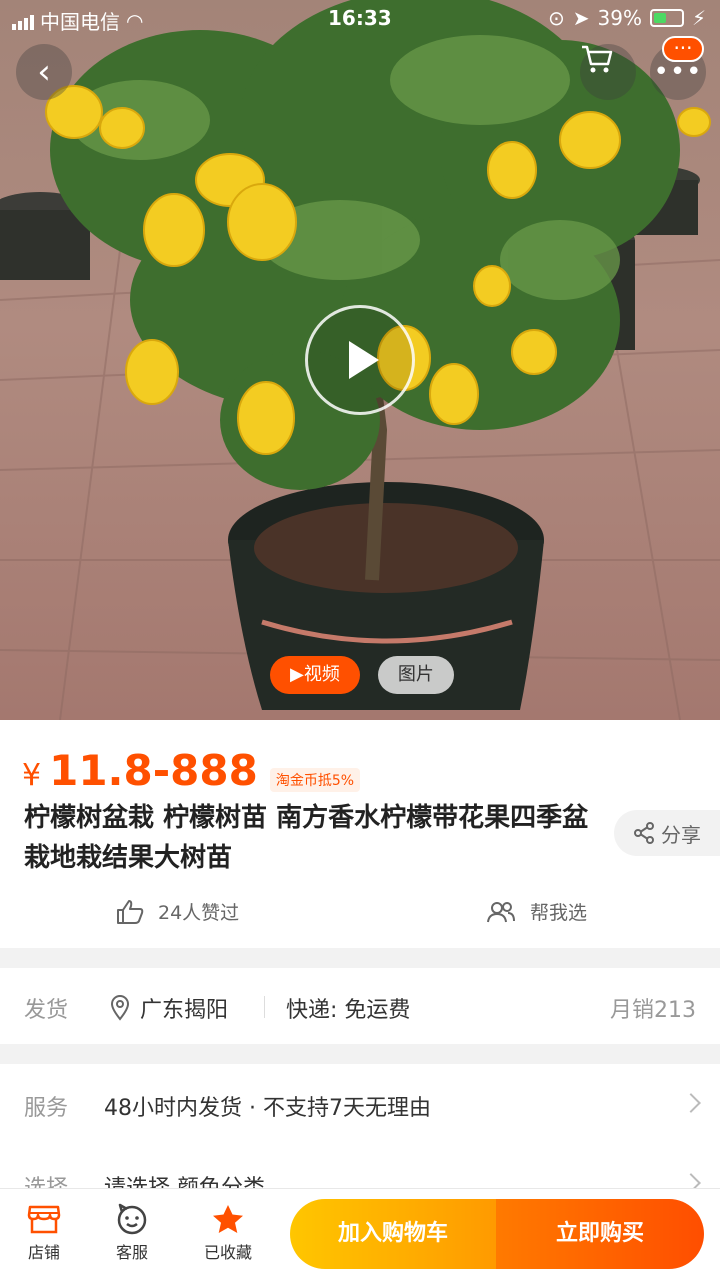 Image resolution: width=720 pixels, height=1280 pixels. I want to click on product-title: 柠檬树盆栽 柠檬树苗 南方香水柠檬带花果四季盆栽地栽结果大树苗, so click(306, 838).